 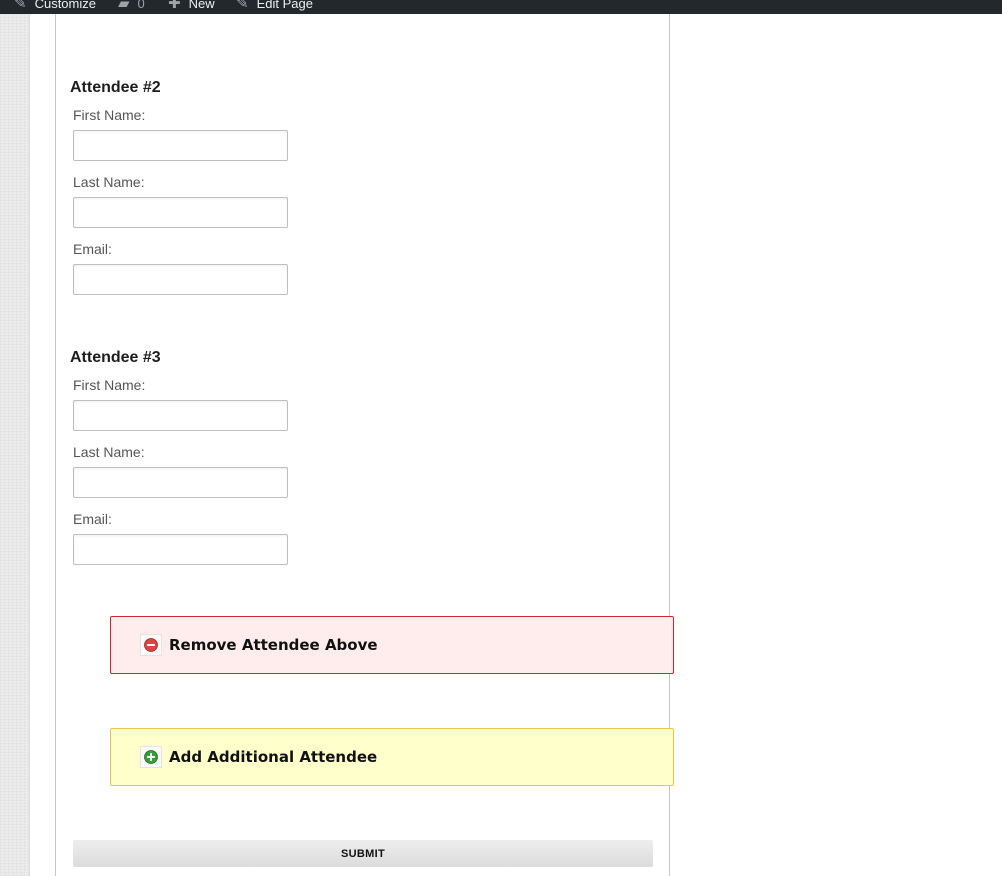 I want to click on attendee-3-email-label: Email:, so click(x=92, y=519).